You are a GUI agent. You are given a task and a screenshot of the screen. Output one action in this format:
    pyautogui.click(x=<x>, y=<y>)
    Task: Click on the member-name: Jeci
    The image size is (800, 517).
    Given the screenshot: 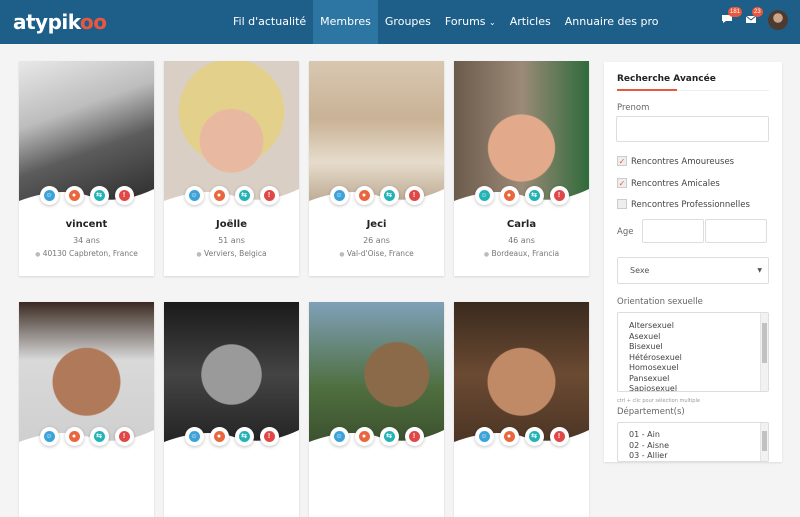 What is the action you would take?
    pyautogui.click(x=376, y=224)
    